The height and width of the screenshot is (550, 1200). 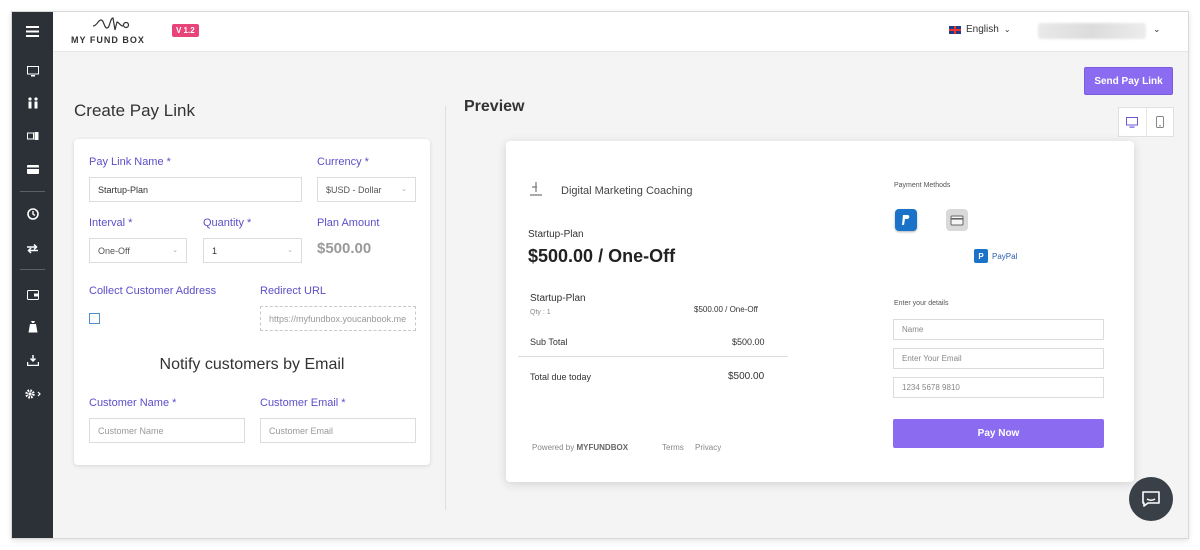 I want to click on gear-icon, so click(x=32, y=394).